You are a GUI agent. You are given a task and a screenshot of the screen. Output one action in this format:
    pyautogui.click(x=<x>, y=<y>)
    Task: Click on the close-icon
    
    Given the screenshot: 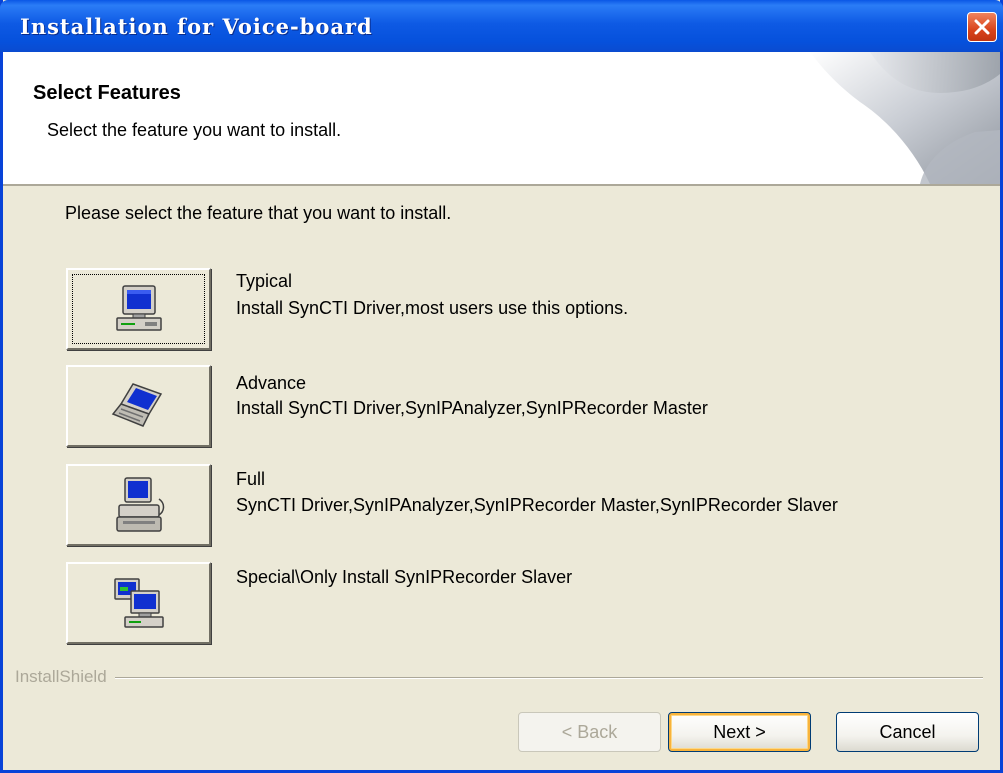 What is the action you would take?
    pyautogui.click(x=982, y=27)
    